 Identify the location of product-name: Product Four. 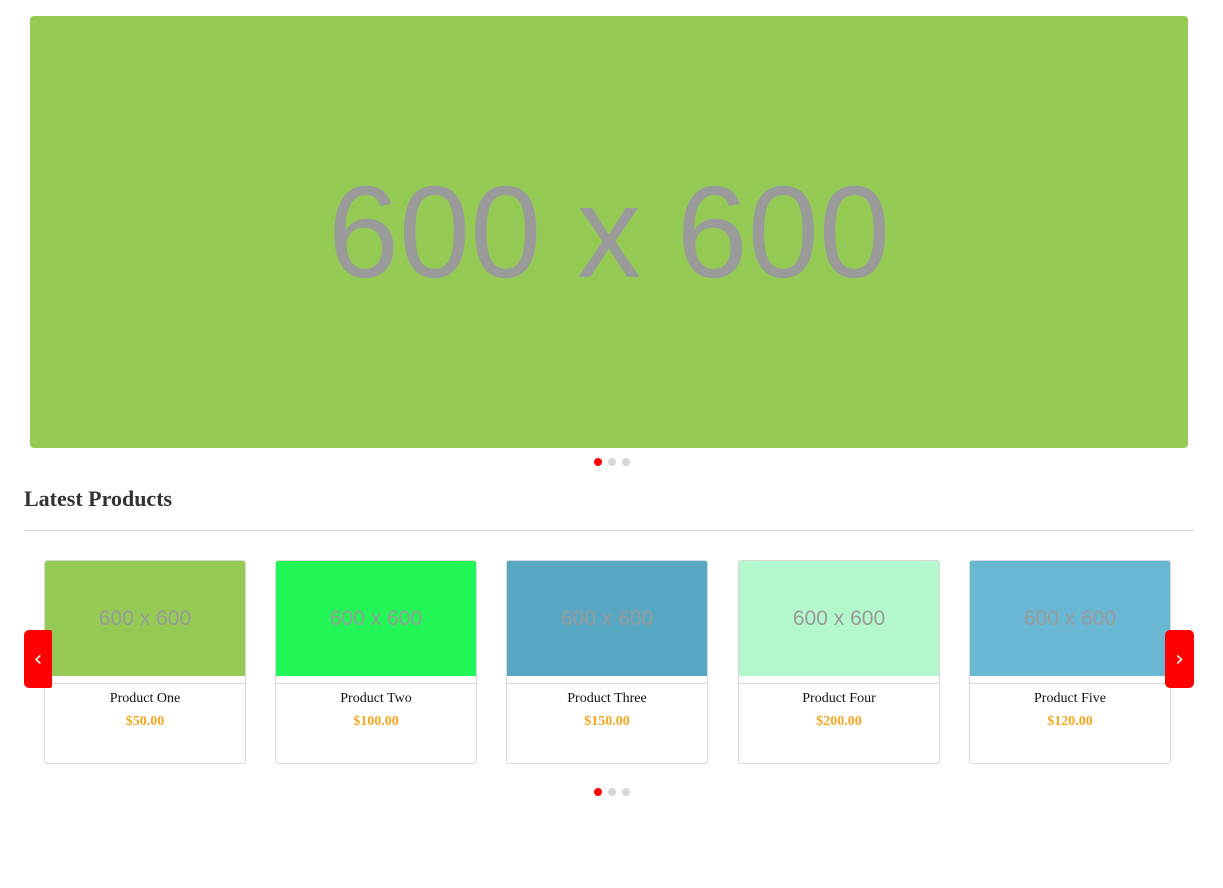
(839, 699).